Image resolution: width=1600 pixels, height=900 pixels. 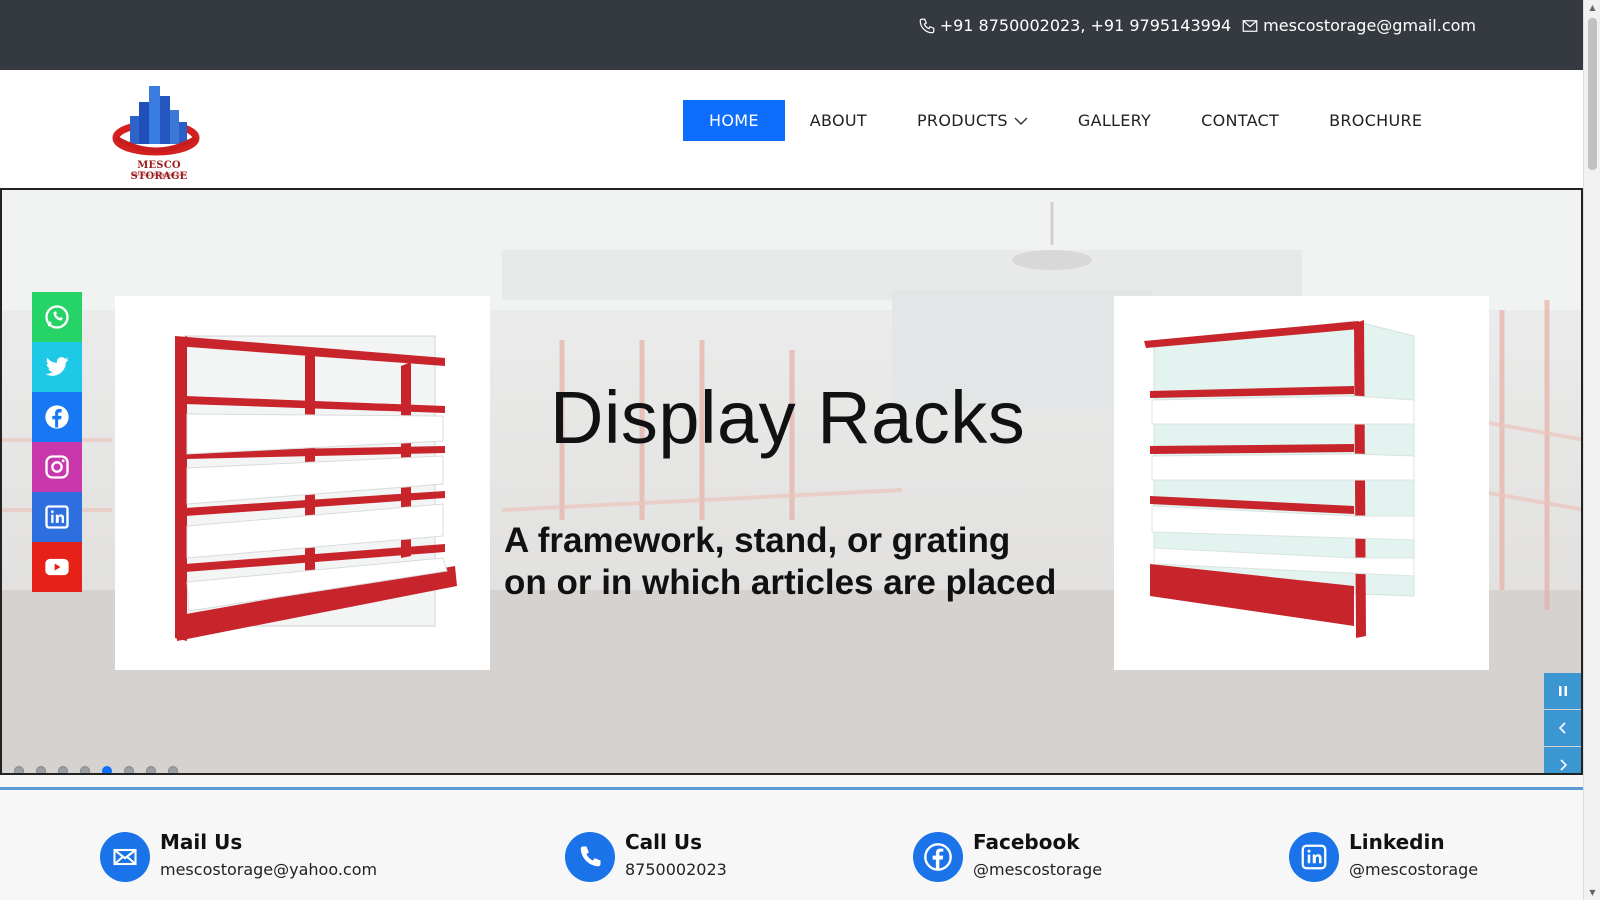 I want to click on display-rack-image-left, so click(x=302, y=483).